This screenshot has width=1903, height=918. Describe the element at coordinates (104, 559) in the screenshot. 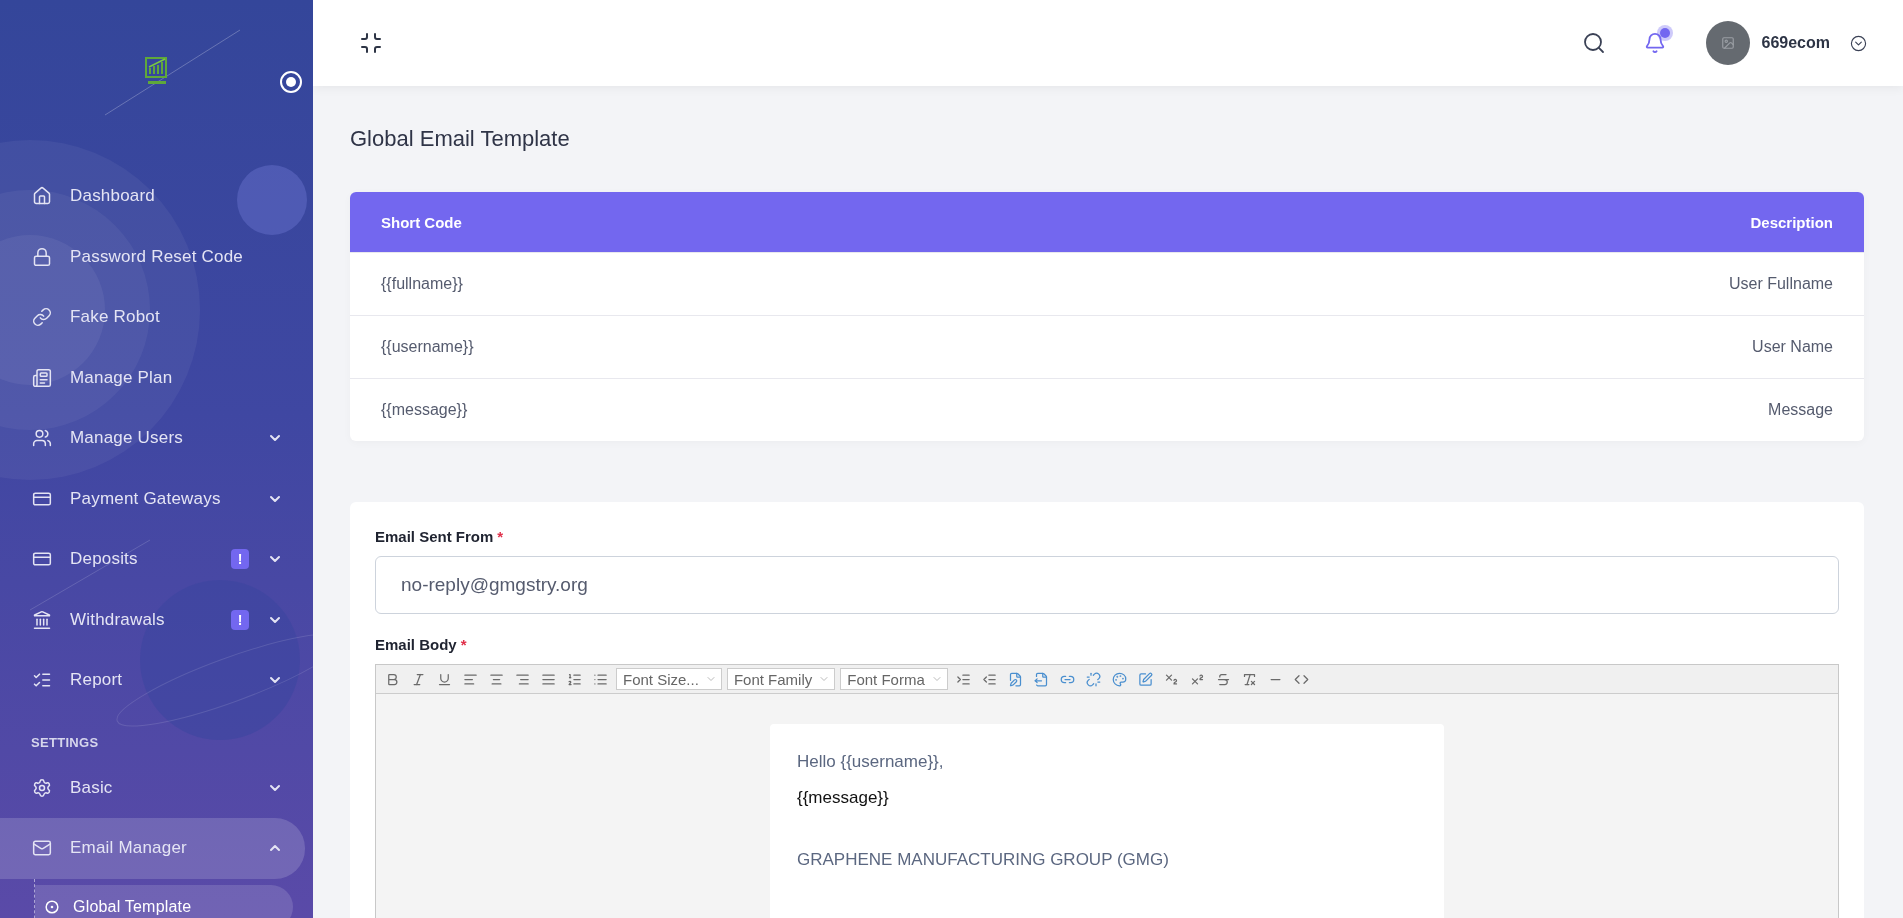

I see `nav-label: Deposits` at that location.